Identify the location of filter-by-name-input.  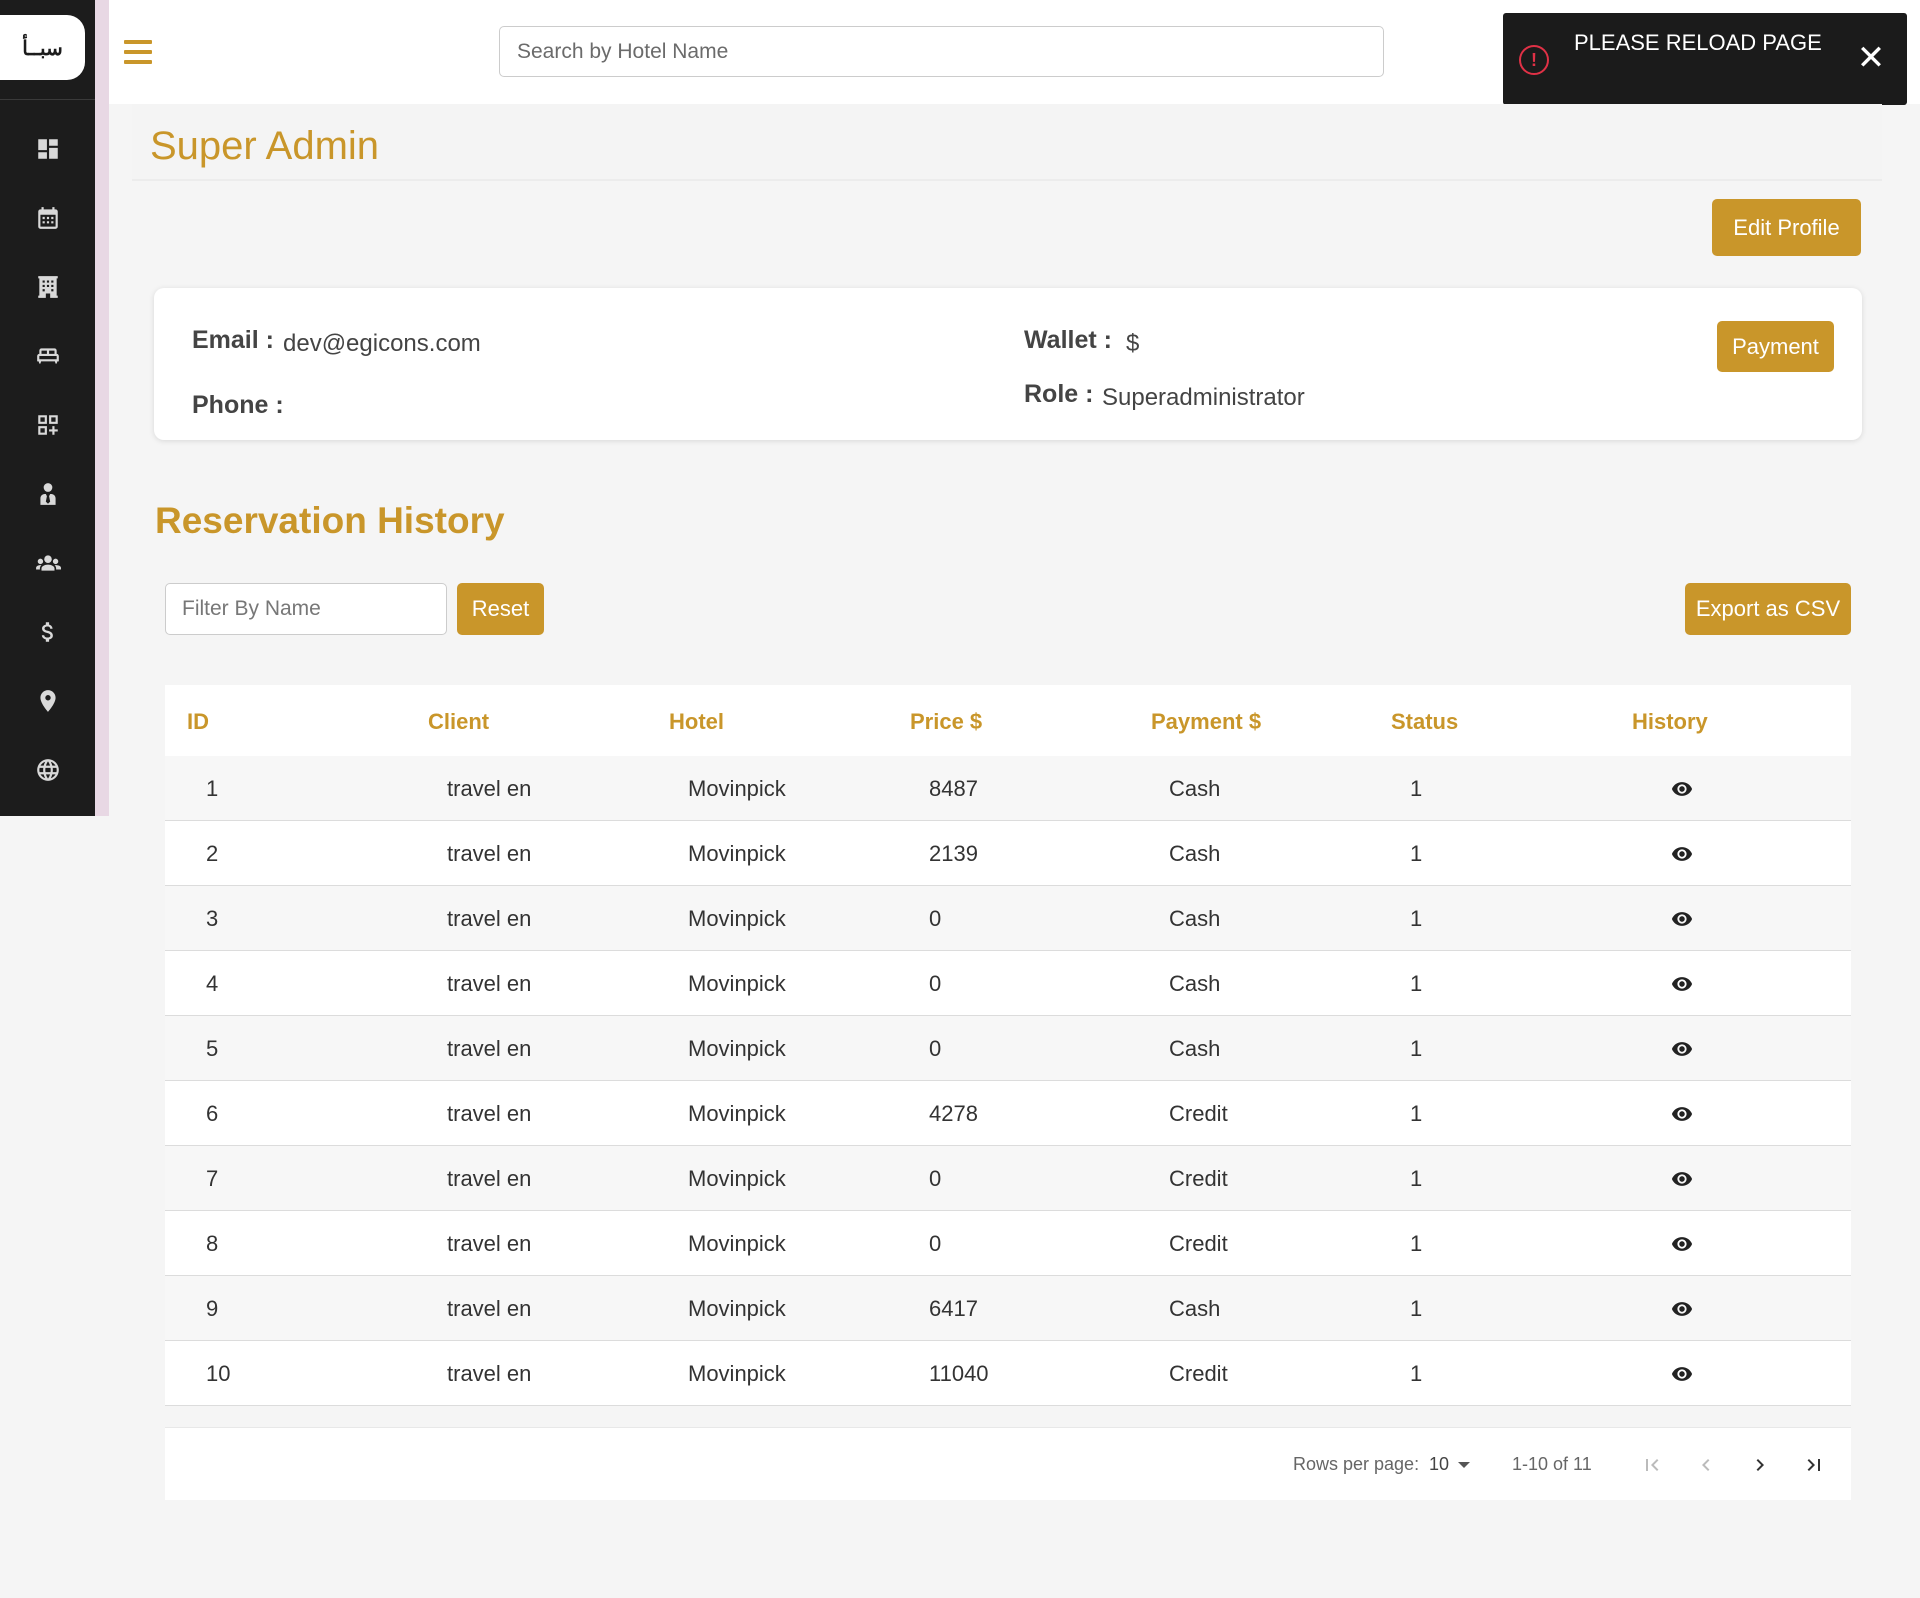
(306, 609).